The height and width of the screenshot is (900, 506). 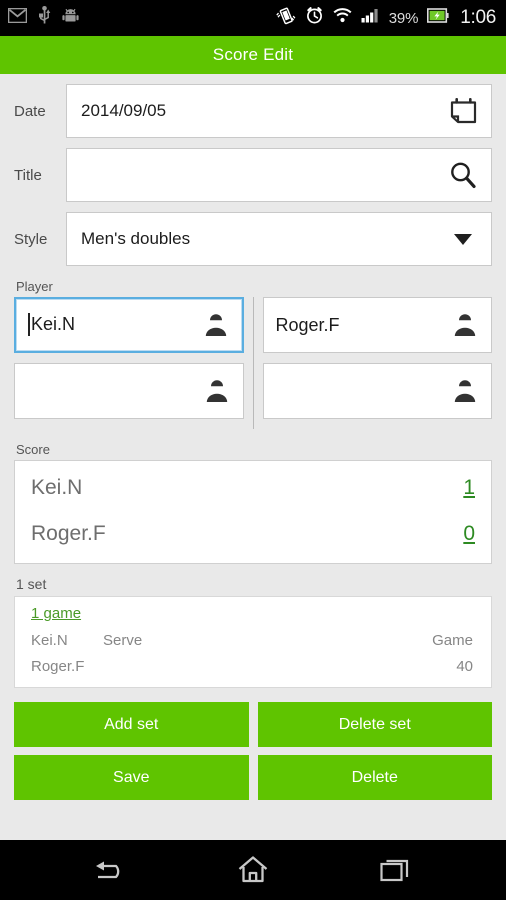 What do you see at coordinates (253, 751) in the screenshot?
I see `action-buttons: Add set Delete set Save Delete` at bounding box center [253, 751].